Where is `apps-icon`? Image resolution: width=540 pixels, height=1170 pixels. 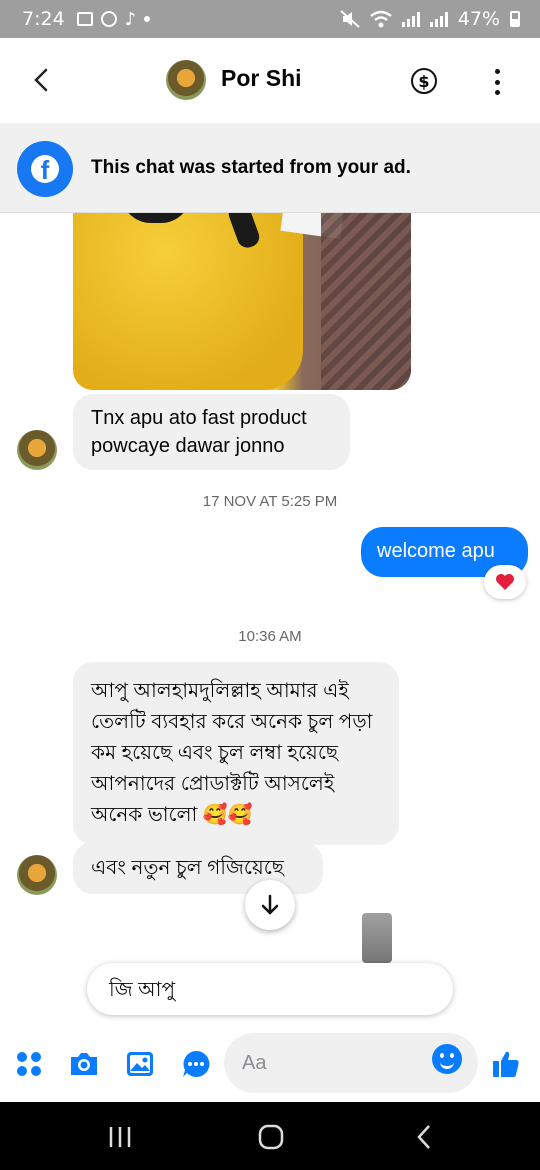
apps-icon is located at coordinates (29, 1064).